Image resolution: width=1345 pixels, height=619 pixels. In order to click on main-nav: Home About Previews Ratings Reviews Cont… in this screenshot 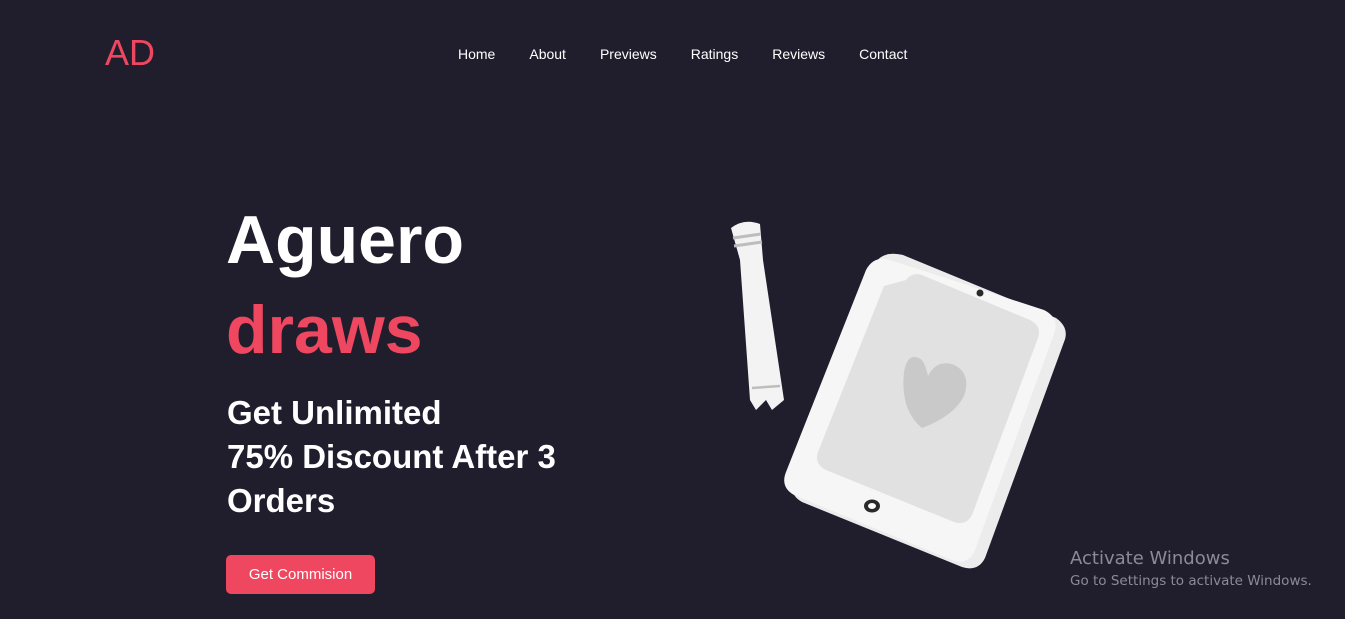, I will do `click(699, 54)`.